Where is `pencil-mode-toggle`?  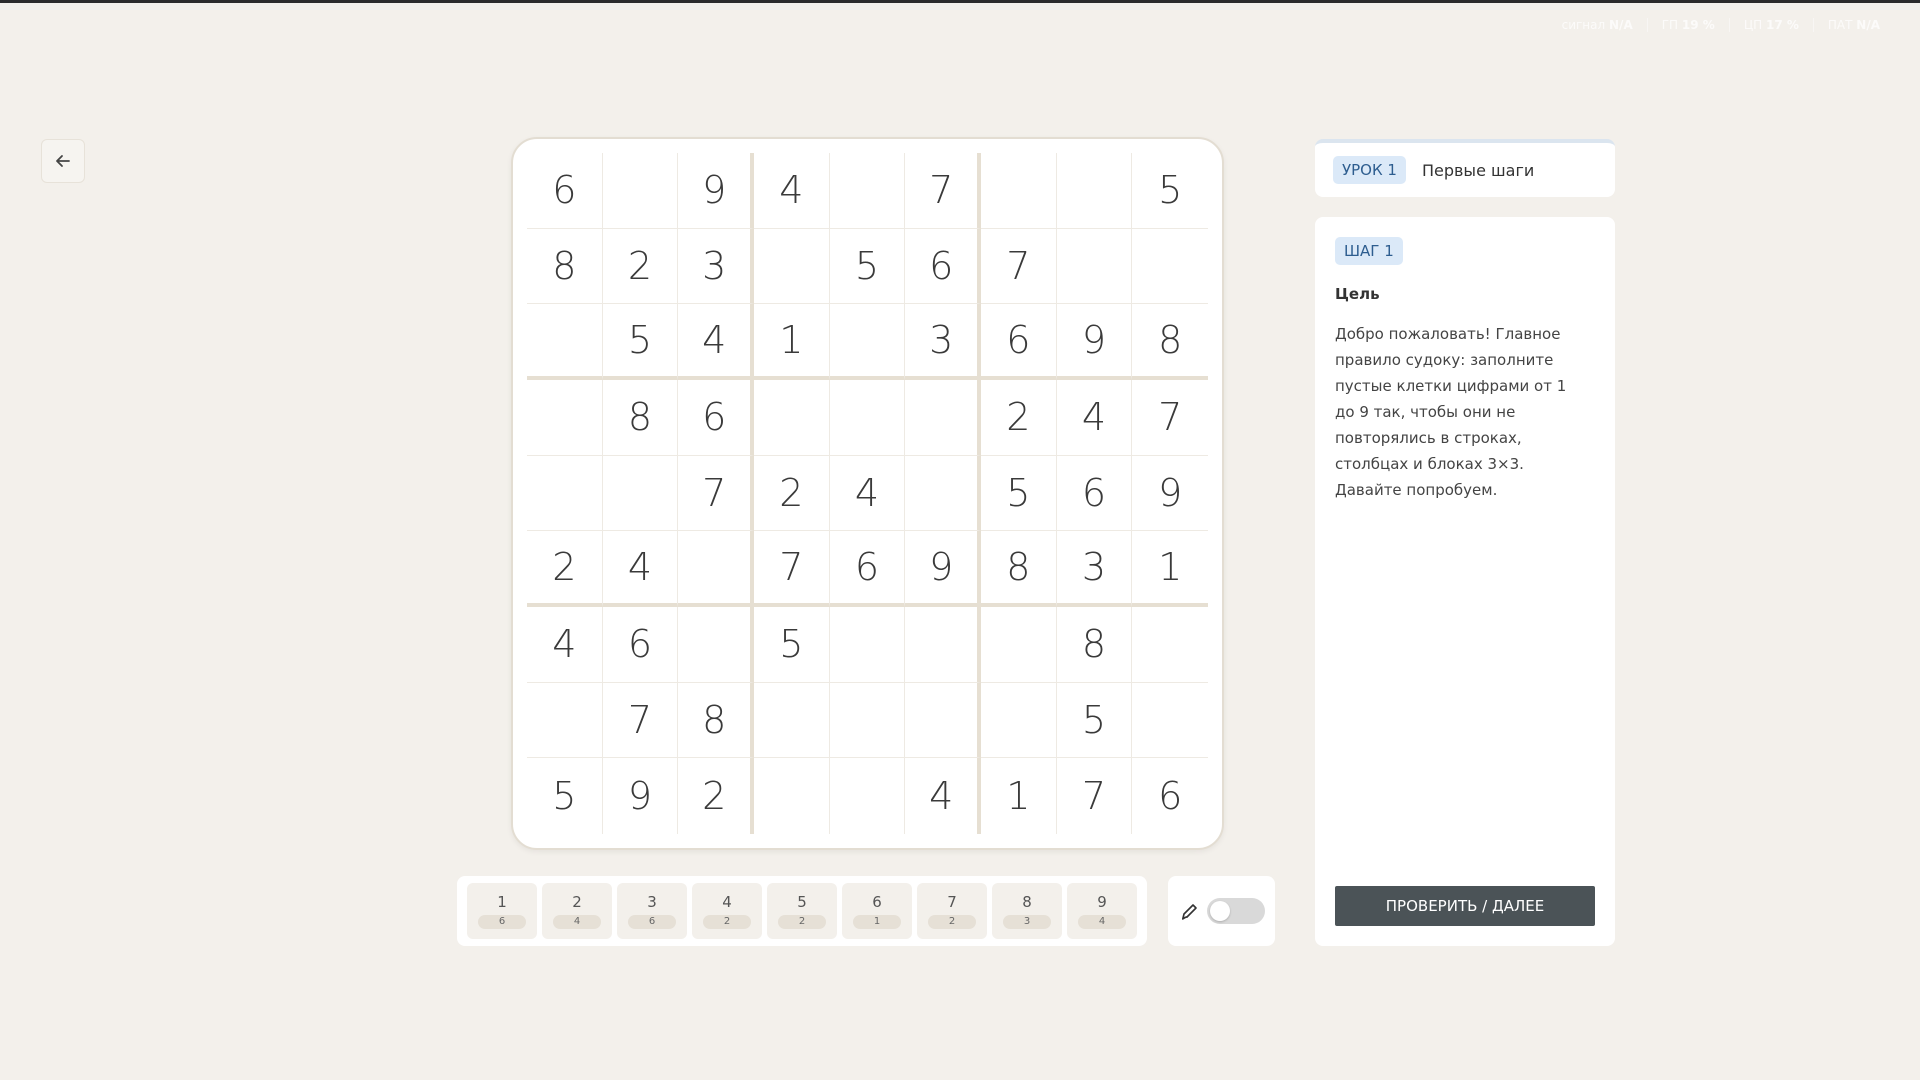 pencil-mode-toggle is located at coordinates (1235, 911).